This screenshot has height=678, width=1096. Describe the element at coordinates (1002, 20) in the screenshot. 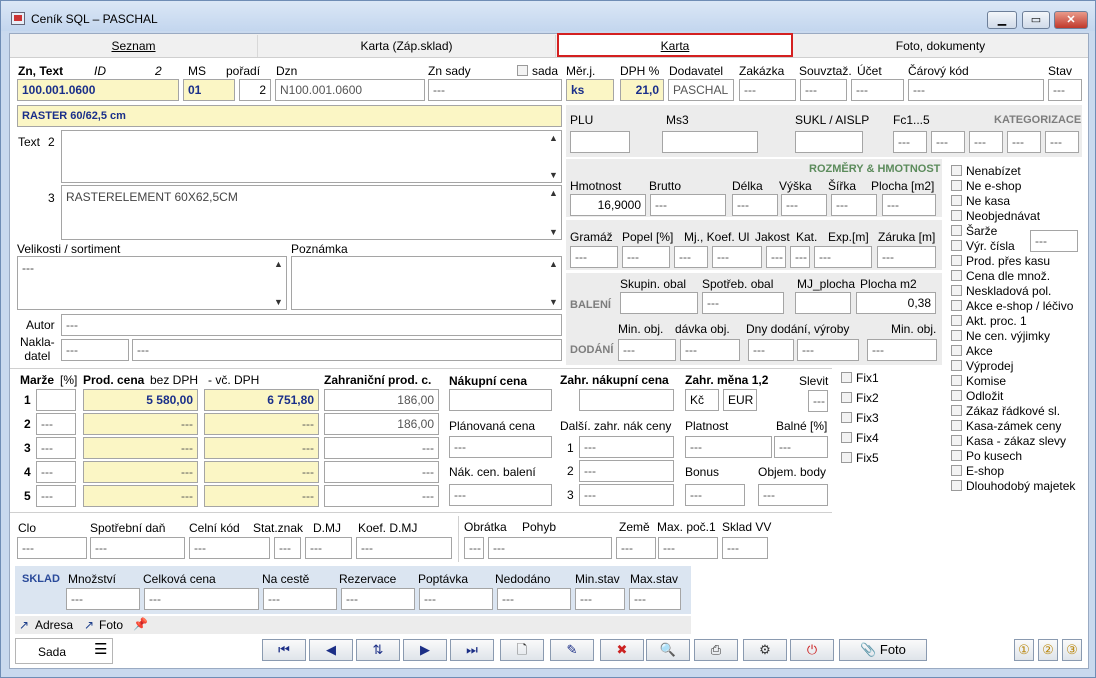

I see `minimize-button: ▁` at that location.